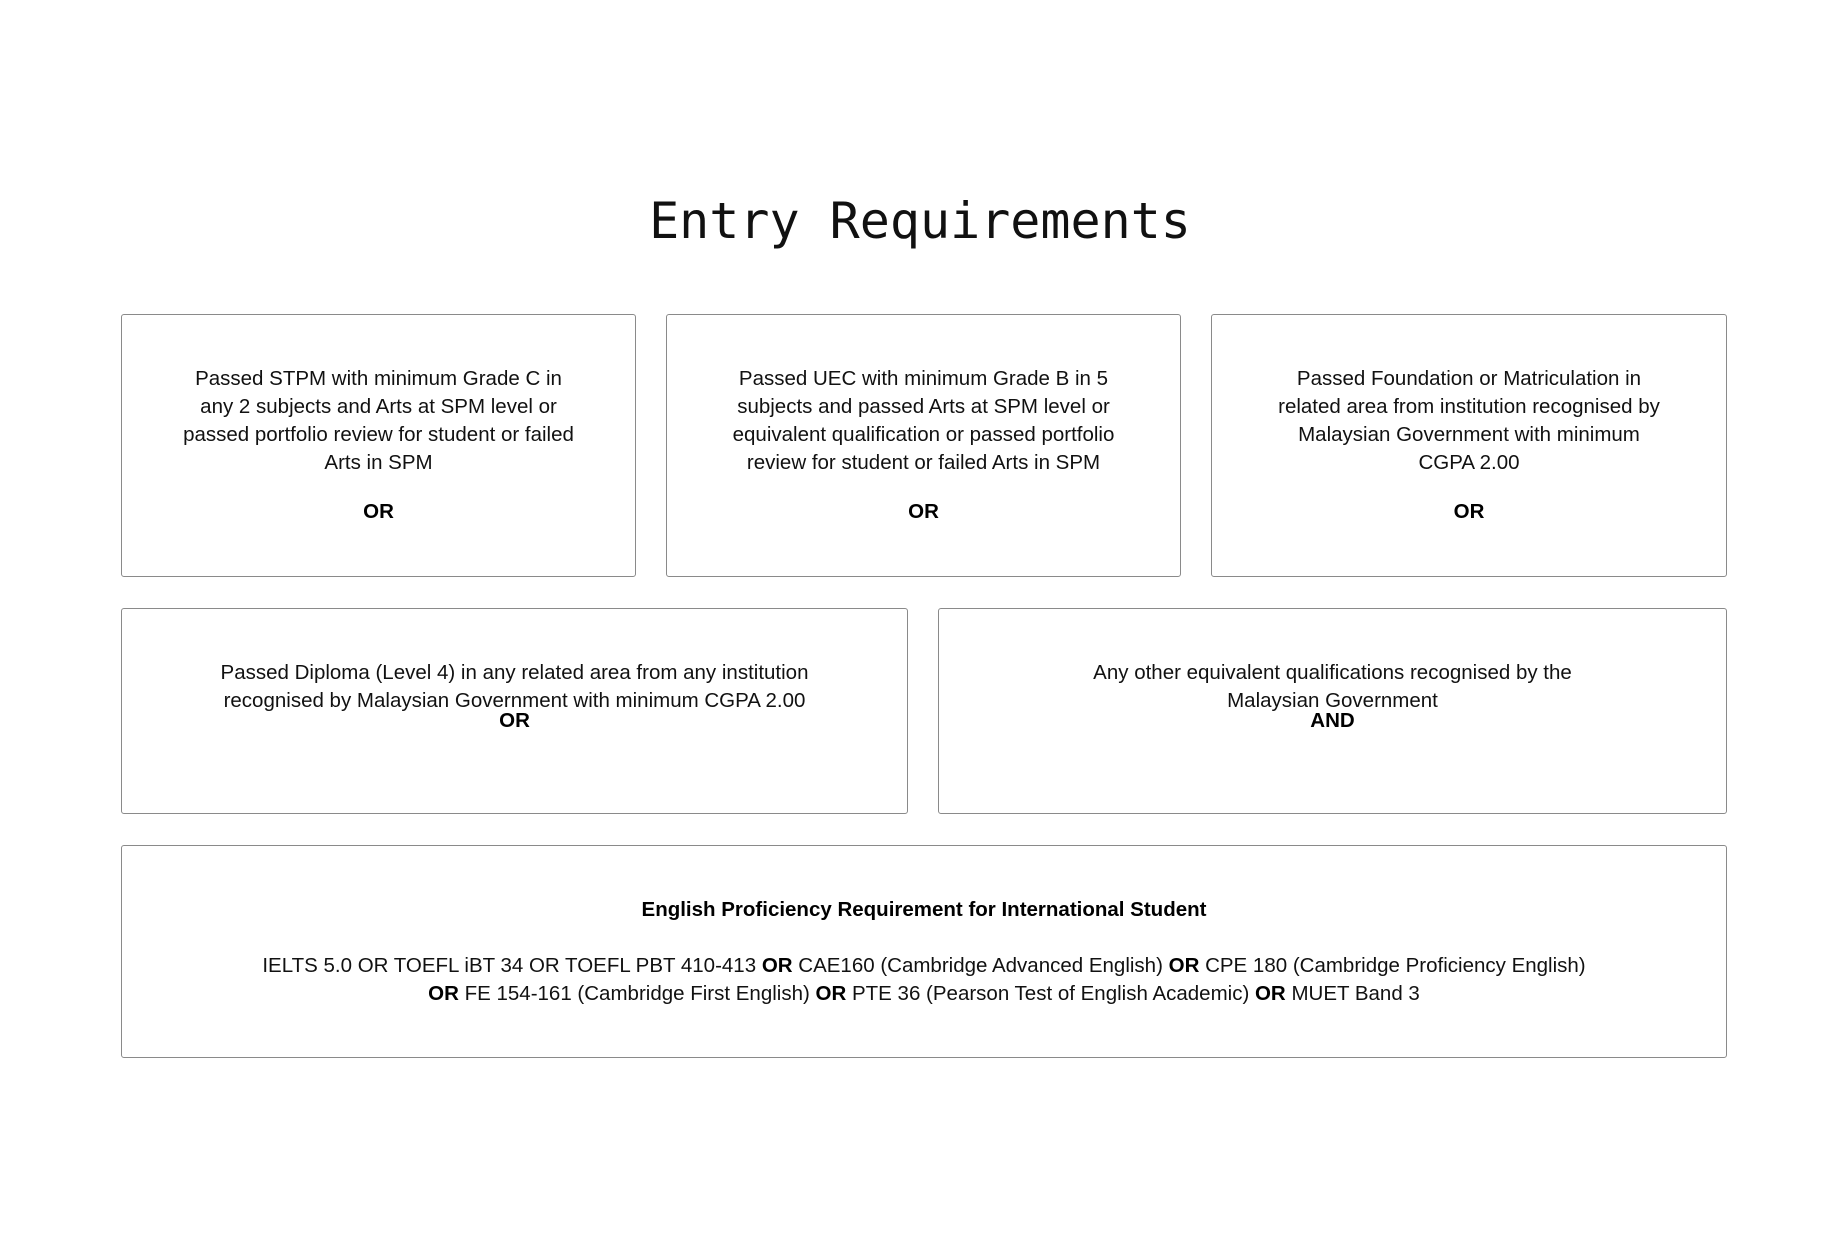 The image size is (1840, 1254). I want to click on english-option: CPE 180 (Cambridge Proficiency English), so click(1395, 965).